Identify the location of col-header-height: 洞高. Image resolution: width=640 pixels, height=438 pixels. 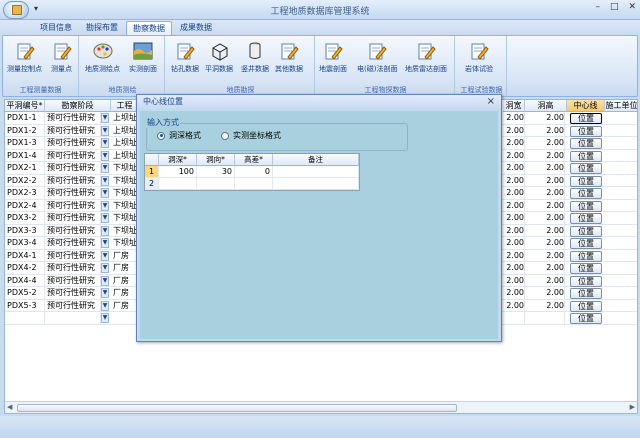
(546, 106).